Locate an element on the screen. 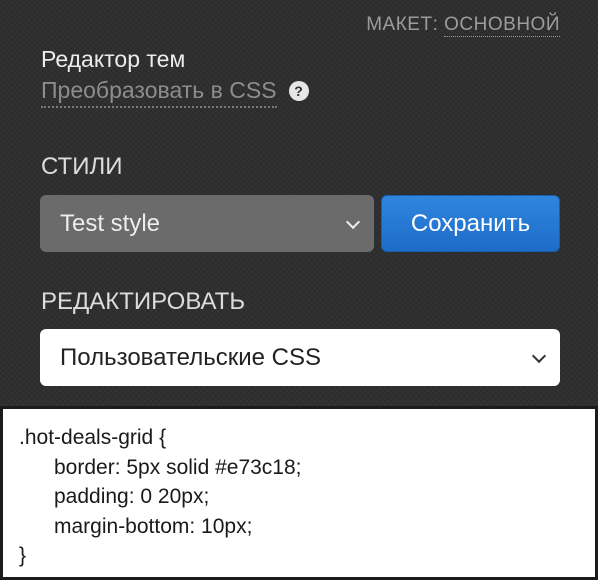 This screenshot has width=598, height=580. convert-to-css-link: Преобразовать в CSS is located at coordinates (159, 92).